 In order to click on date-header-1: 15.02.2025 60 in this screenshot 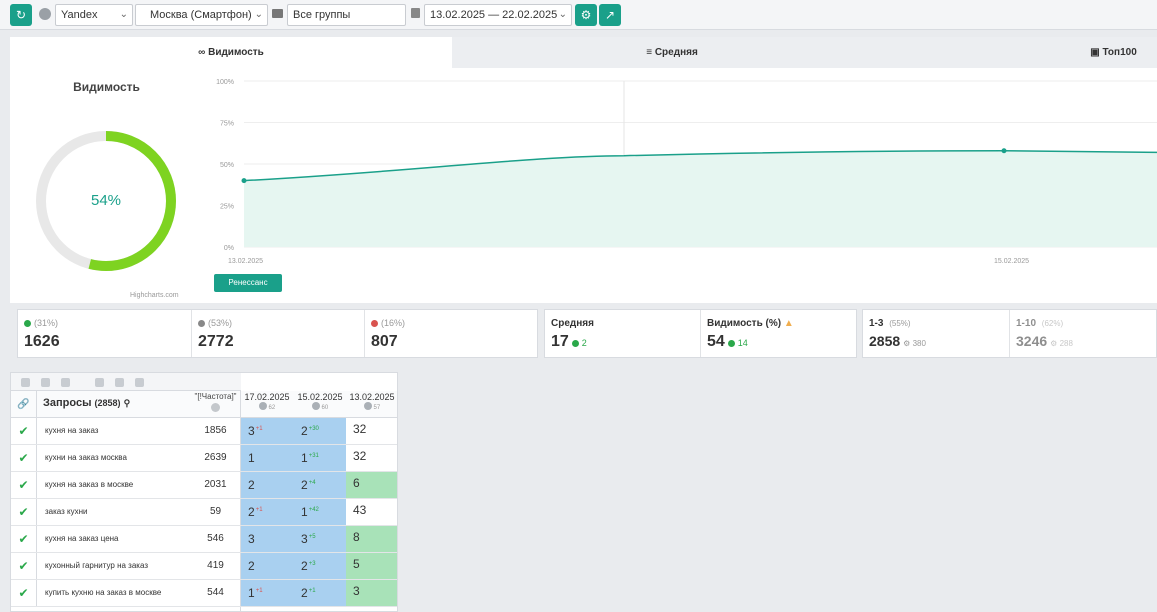, I will do `click(320, 401)`.